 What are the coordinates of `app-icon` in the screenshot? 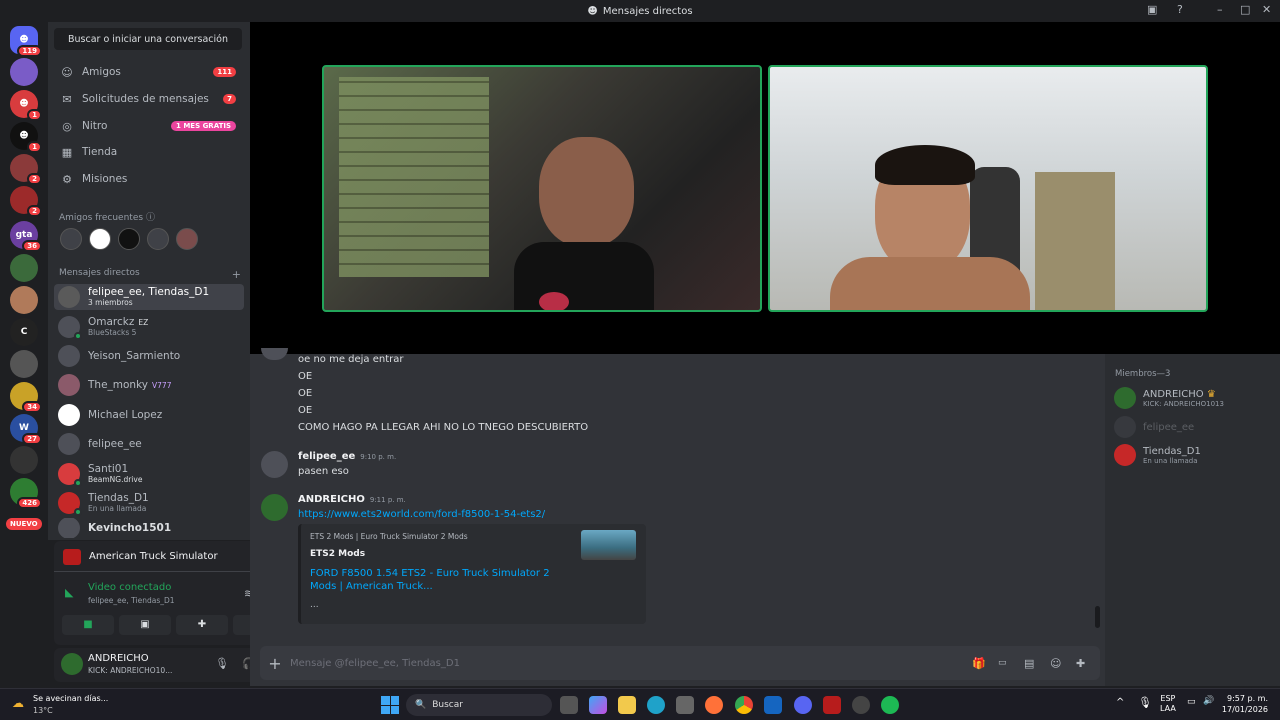 It's located at (861, 705).